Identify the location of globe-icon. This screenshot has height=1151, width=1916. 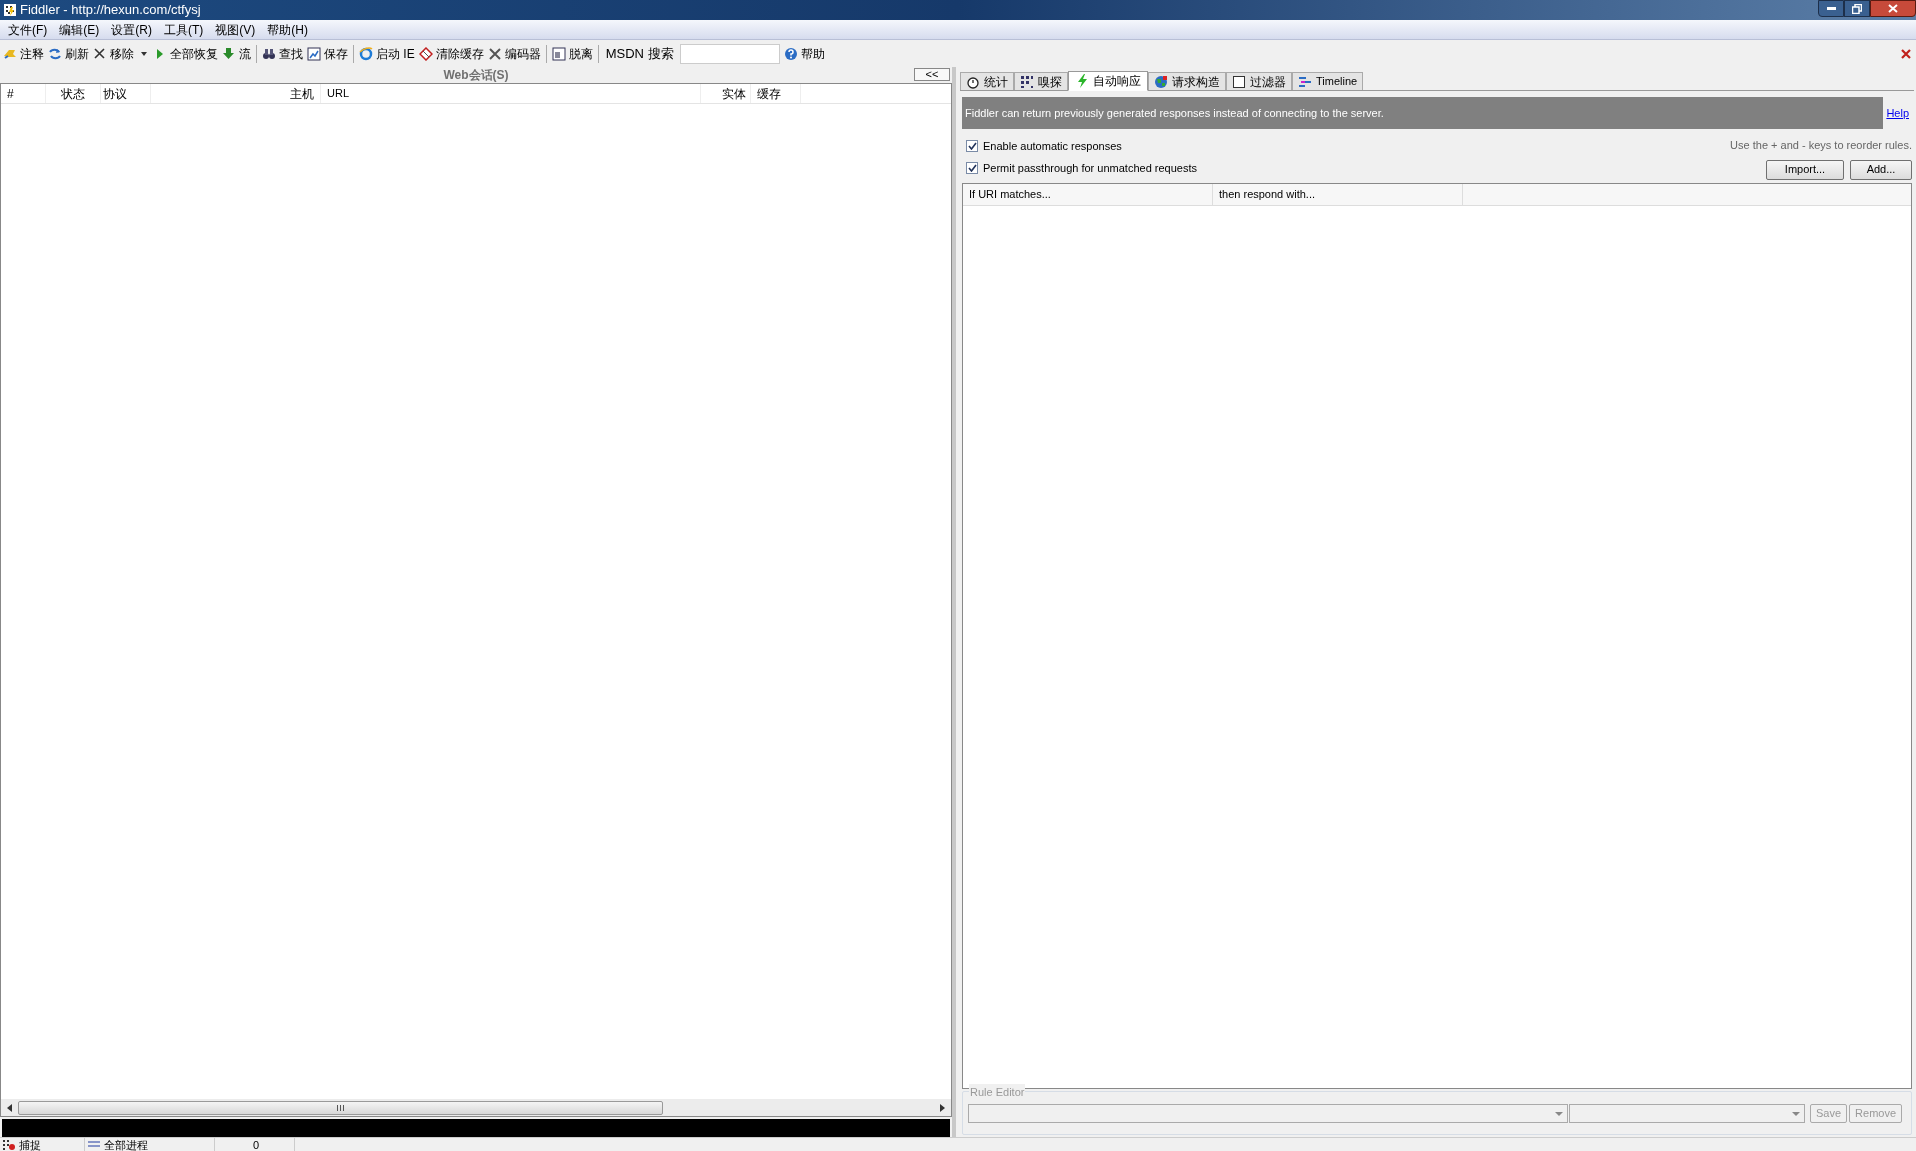
(1161, 81).